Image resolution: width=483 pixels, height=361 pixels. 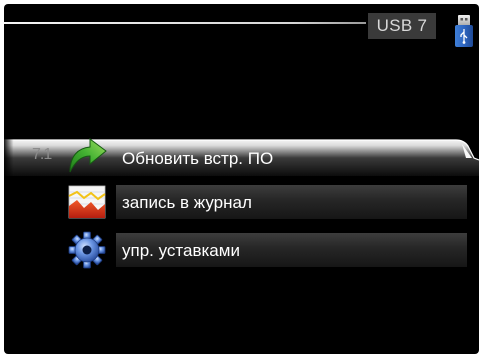 What do you see at coordinates (42, 154) in the screenshot?
I see `menu-item-number: 7.1` at bounding box center [42, 154].